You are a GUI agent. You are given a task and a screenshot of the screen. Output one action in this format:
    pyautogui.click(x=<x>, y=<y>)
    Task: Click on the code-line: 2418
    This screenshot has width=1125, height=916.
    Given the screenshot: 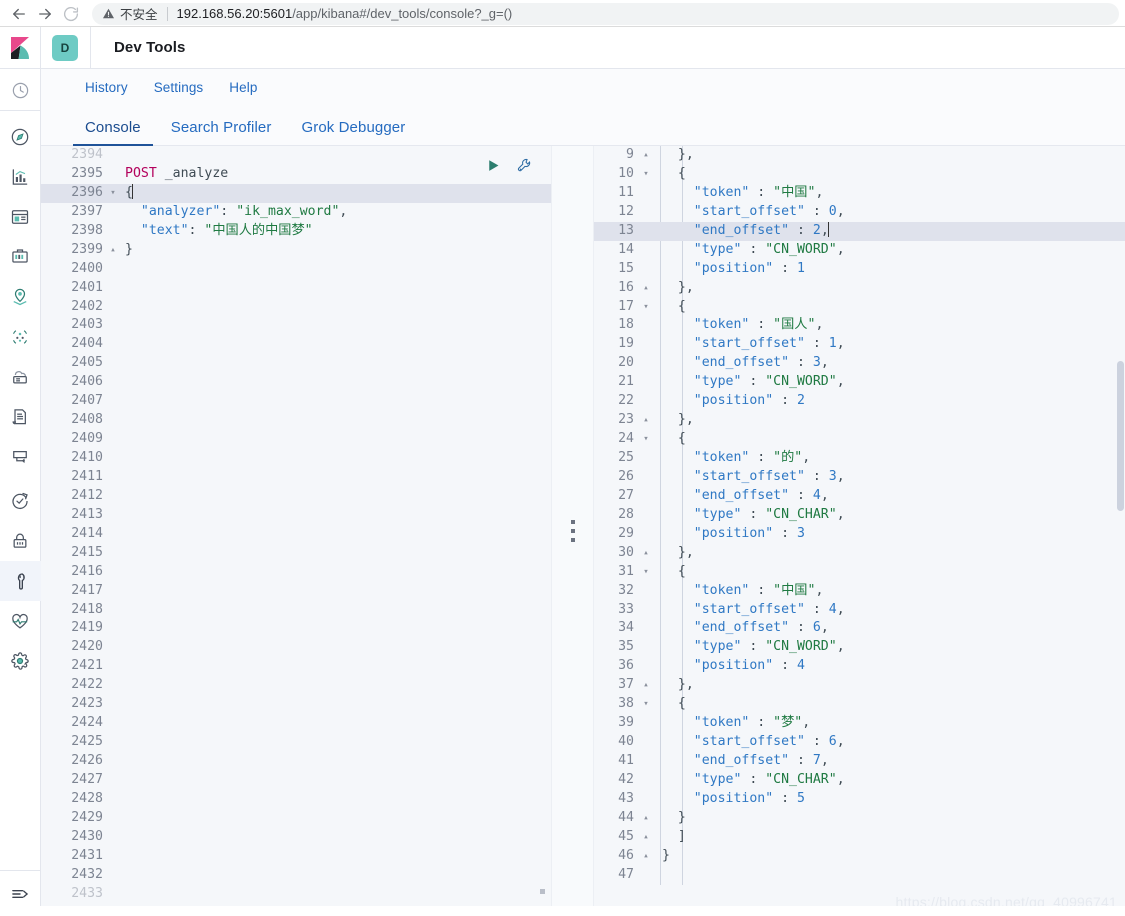 What is the action you would take?
    pyautogui.click(x=296, y=610)
    